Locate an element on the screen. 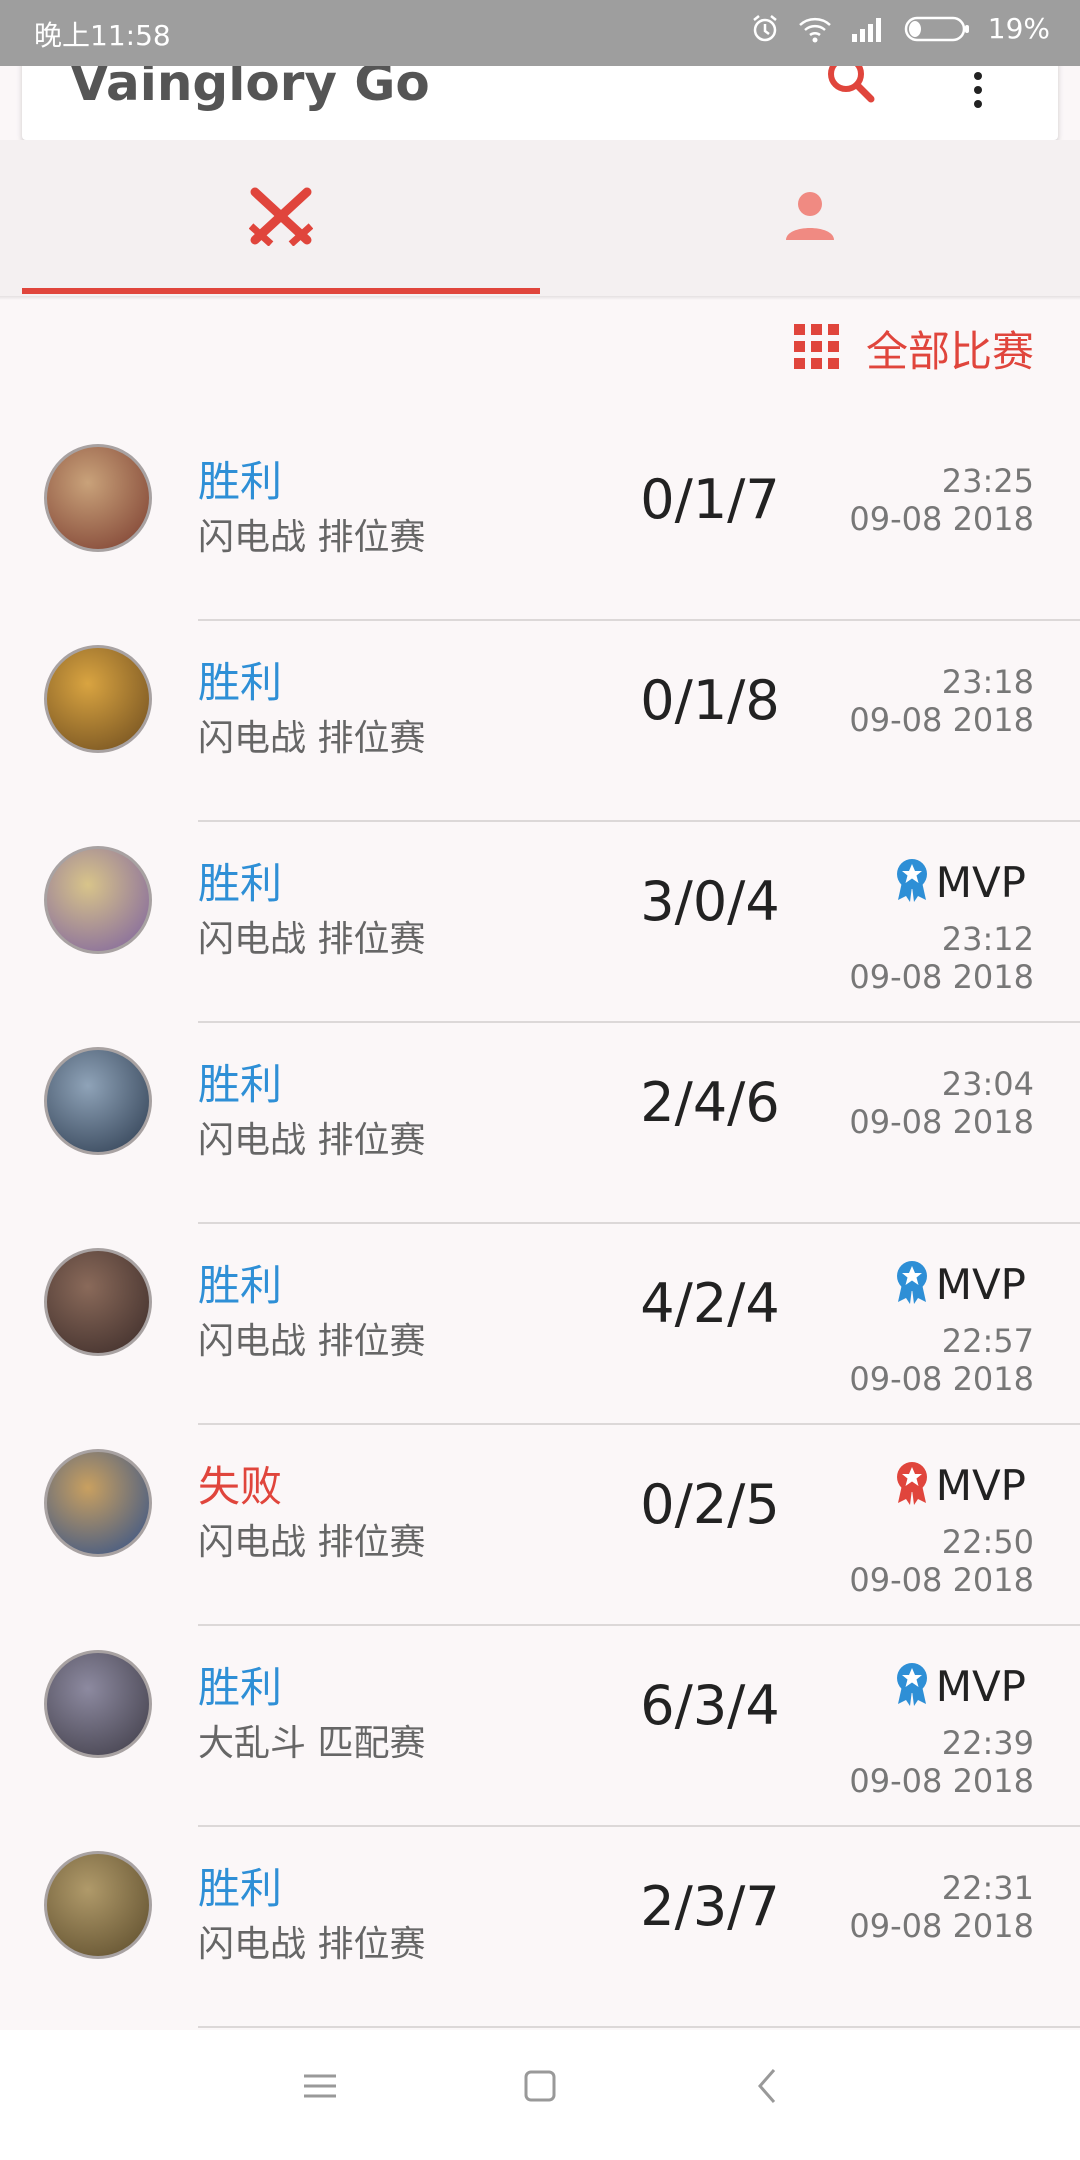  match-row: 胜利 闪电战 排位赛 3/0/4 MVP 23:12 09-08 2018 is located at coordinates (540, 922).